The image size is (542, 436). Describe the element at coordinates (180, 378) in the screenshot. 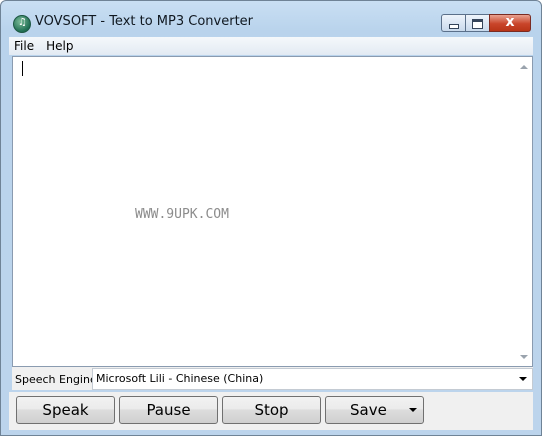

I see `speech-engine-value: Microsoft Lili - Chinese (China)` at that location.